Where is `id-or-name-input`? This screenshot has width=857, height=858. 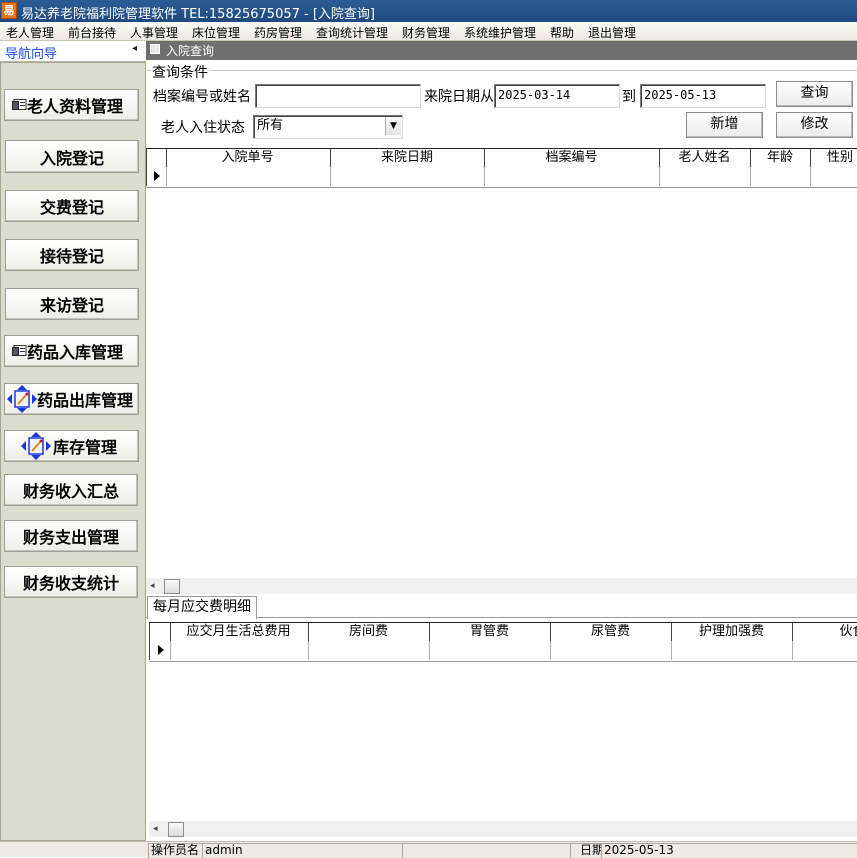 id-or-name-input is located at coordinates (338, 96).